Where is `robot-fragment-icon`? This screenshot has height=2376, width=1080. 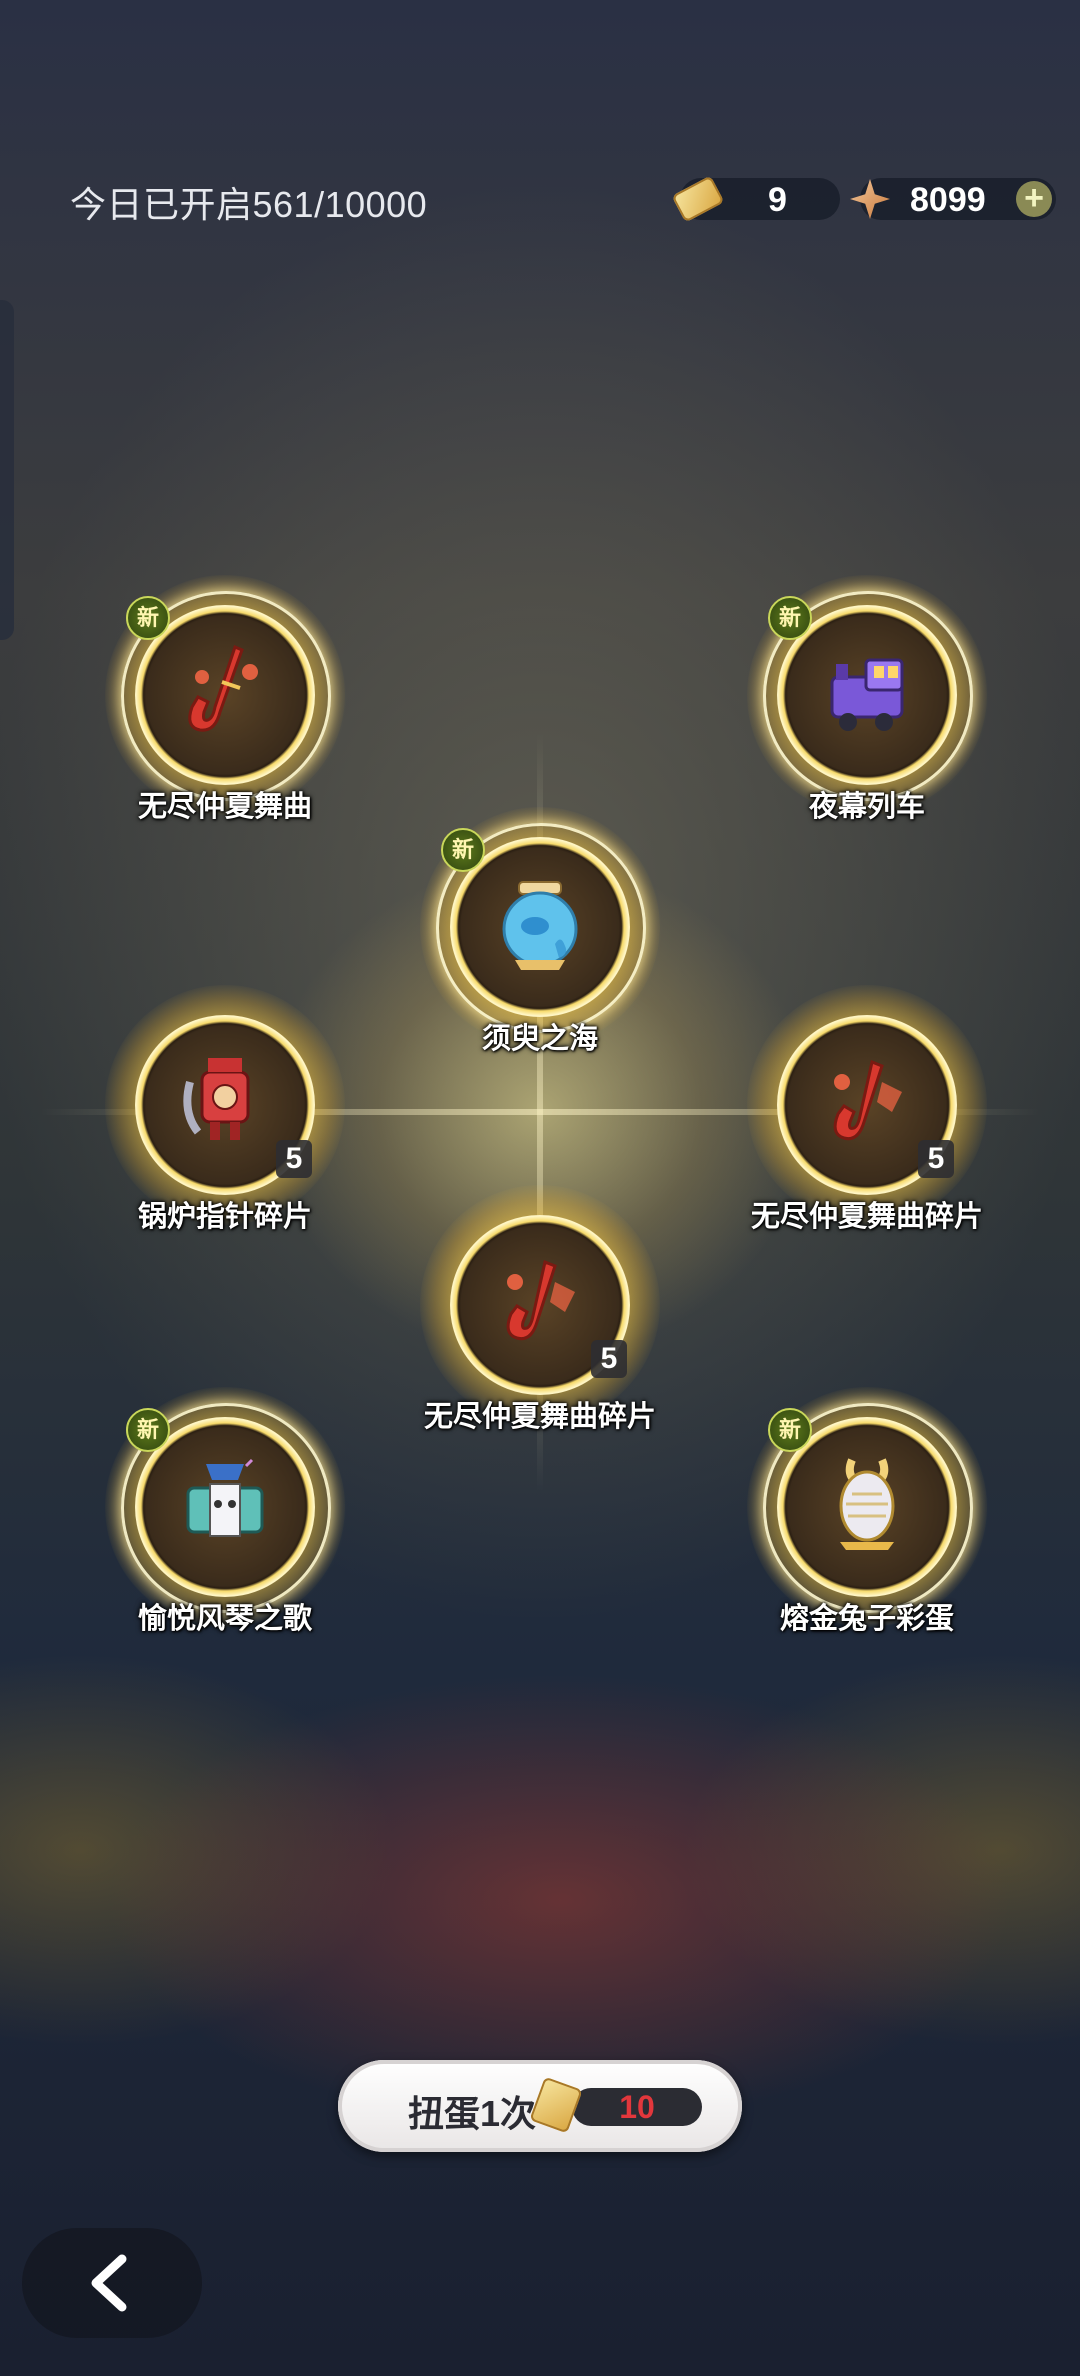
robot-fragment-icon is located at coordinates (216, 1099).